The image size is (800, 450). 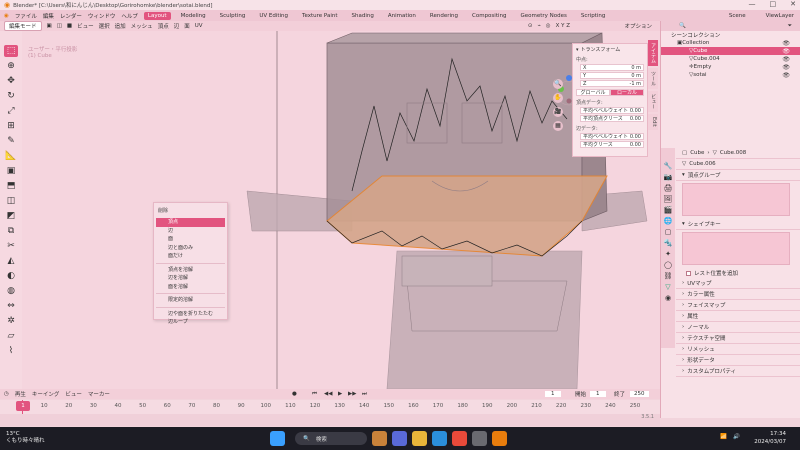 What do you see at coordinates (653, 53) in the screenshot?
I see `tab-item: アイテム` at bounding box center [653, 53].